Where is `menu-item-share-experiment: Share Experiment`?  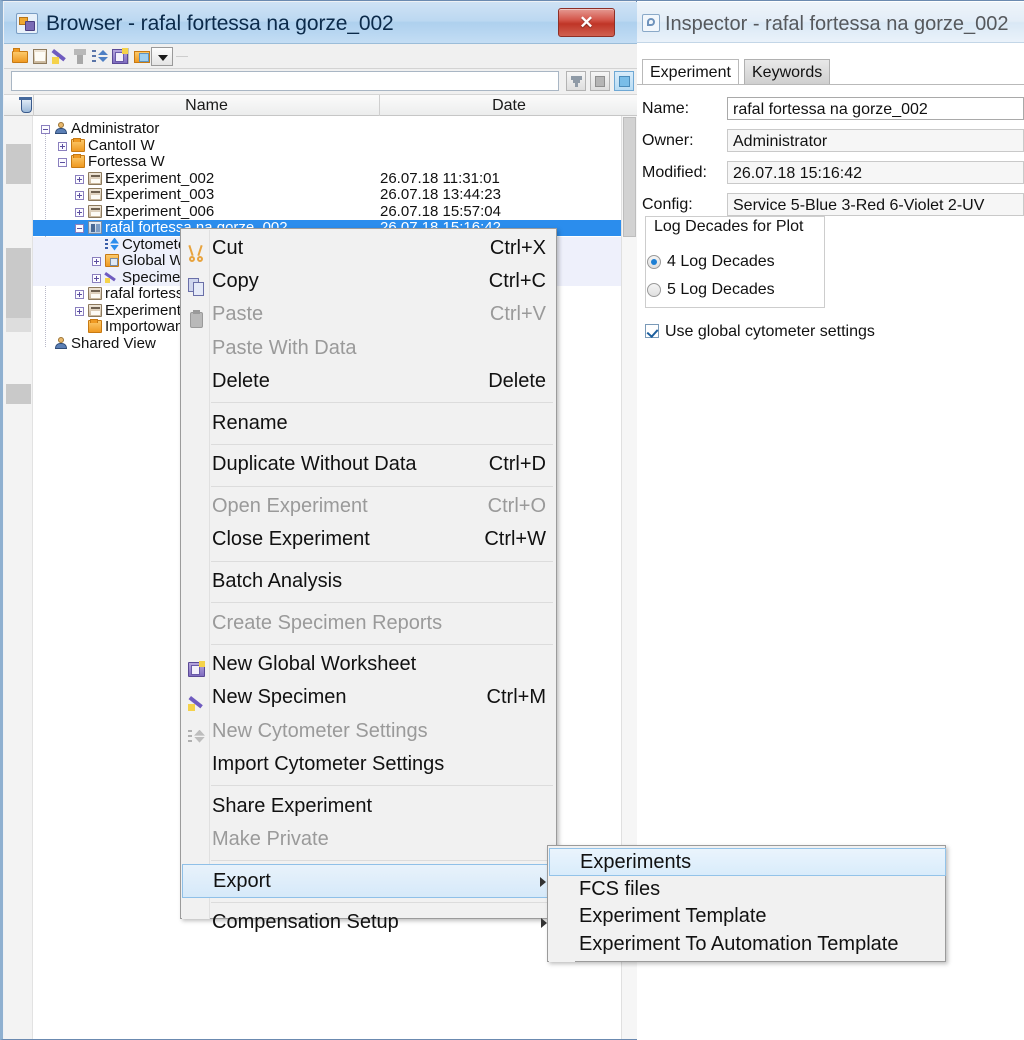 menu-item-share-experiment: Share Experiment is located at coordinates (369, 806).